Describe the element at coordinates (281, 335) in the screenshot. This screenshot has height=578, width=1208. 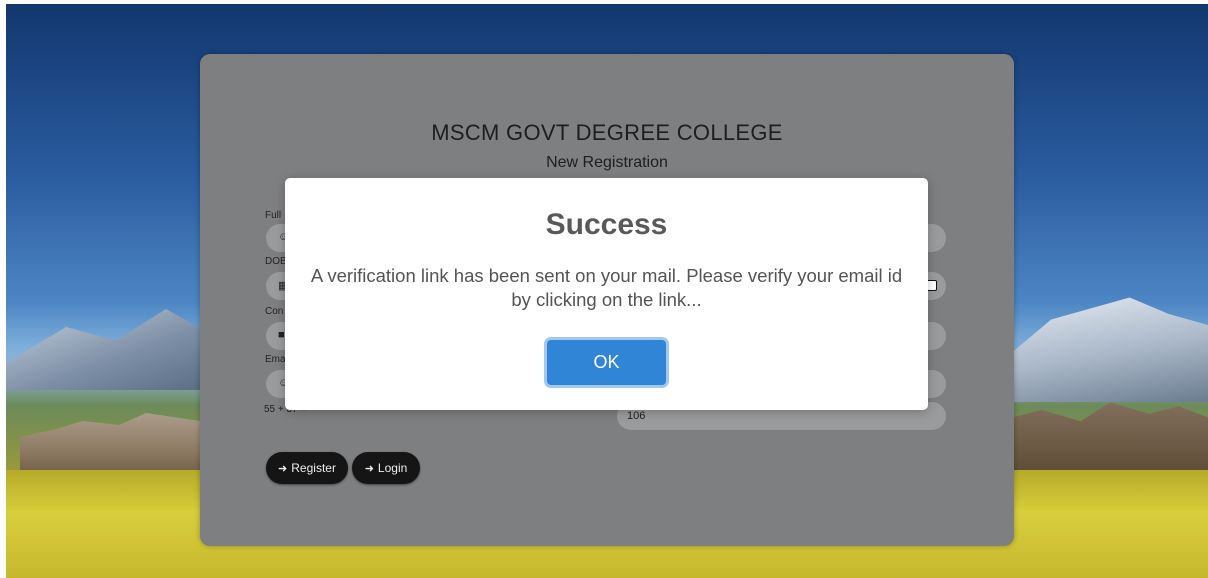
I see `phone-icon: ■` at that location.